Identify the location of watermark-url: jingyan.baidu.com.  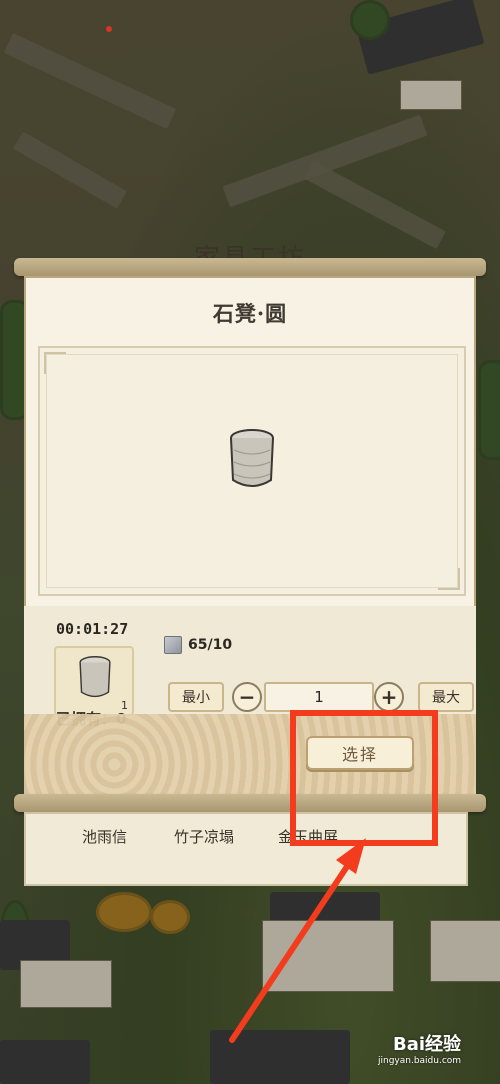
(420, 1061).